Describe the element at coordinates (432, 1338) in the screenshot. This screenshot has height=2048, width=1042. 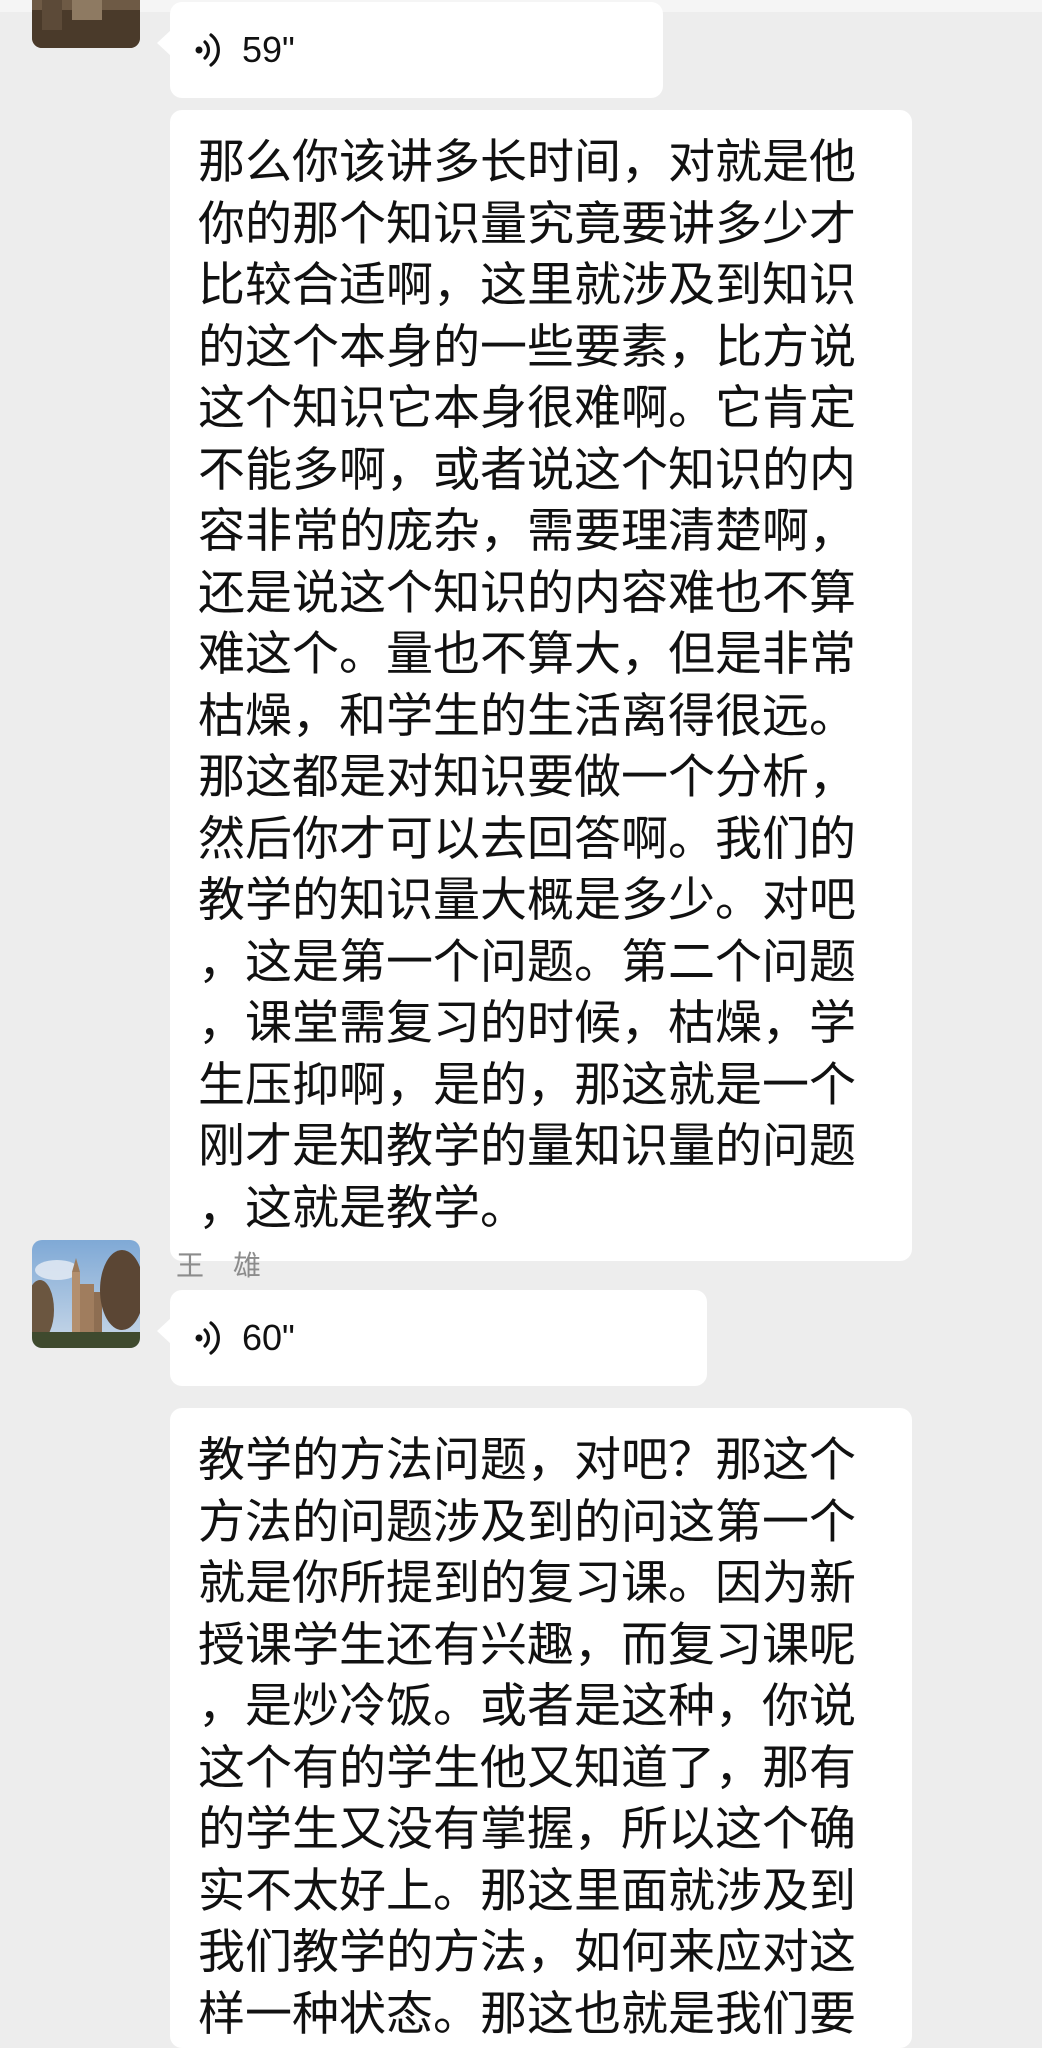
I see `voice-message-bubble: 60"` at that location.